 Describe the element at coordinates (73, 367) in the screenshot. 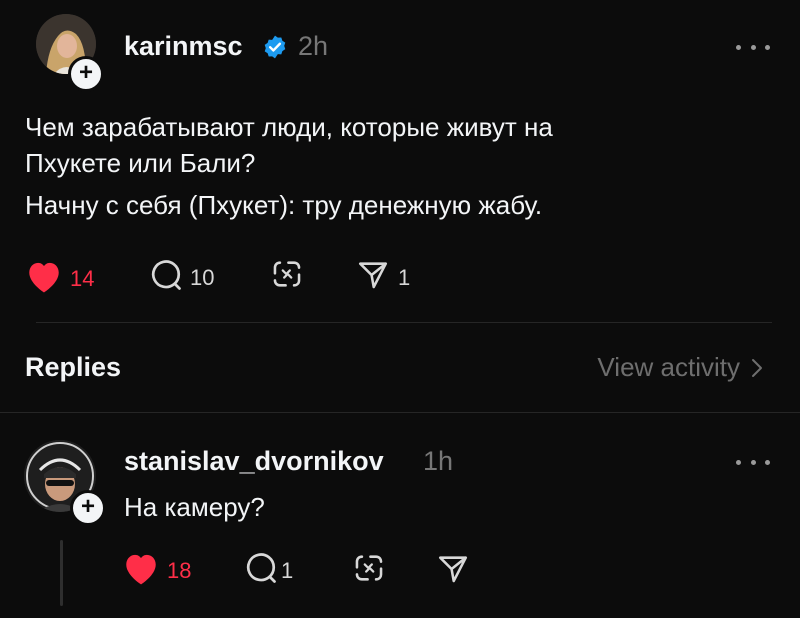

I see `replies-label: Replies` at that location.